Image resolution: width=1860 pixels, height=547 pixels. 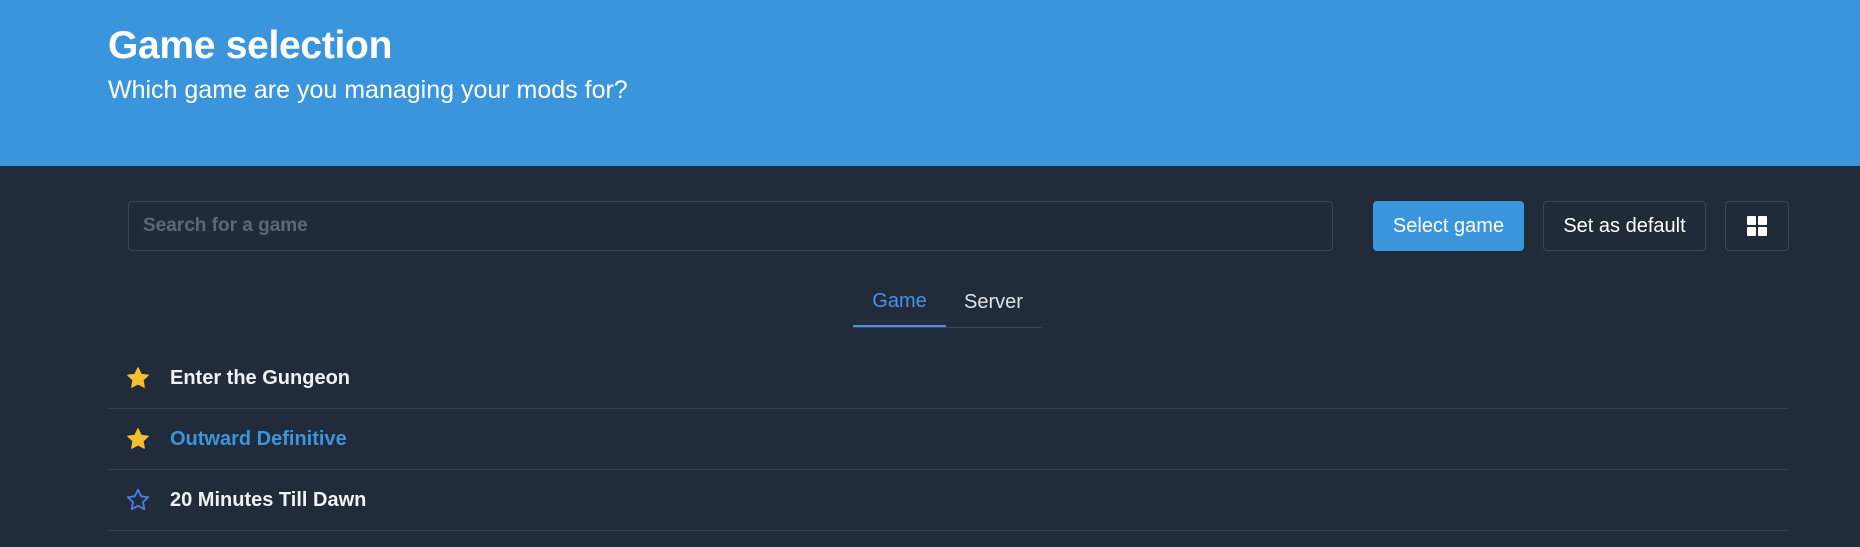 I want to click on game-name: Outward Definitive, so click(x=258, y=438).